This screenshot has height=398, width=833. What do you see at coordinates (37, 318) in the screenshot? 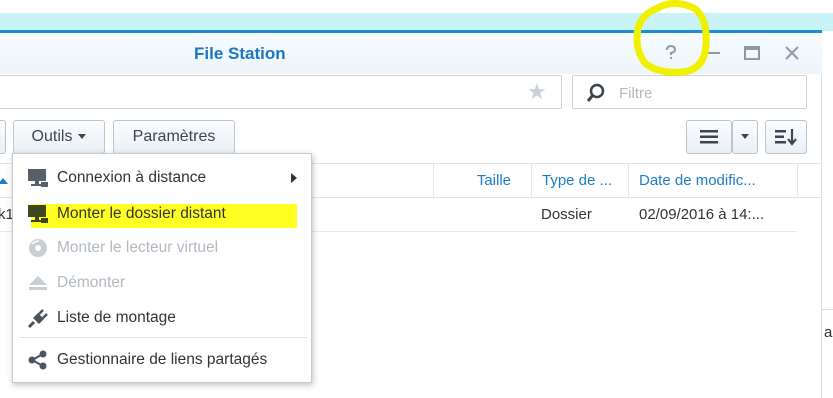
I see `plug-icon` at bounding box center [37, 318].